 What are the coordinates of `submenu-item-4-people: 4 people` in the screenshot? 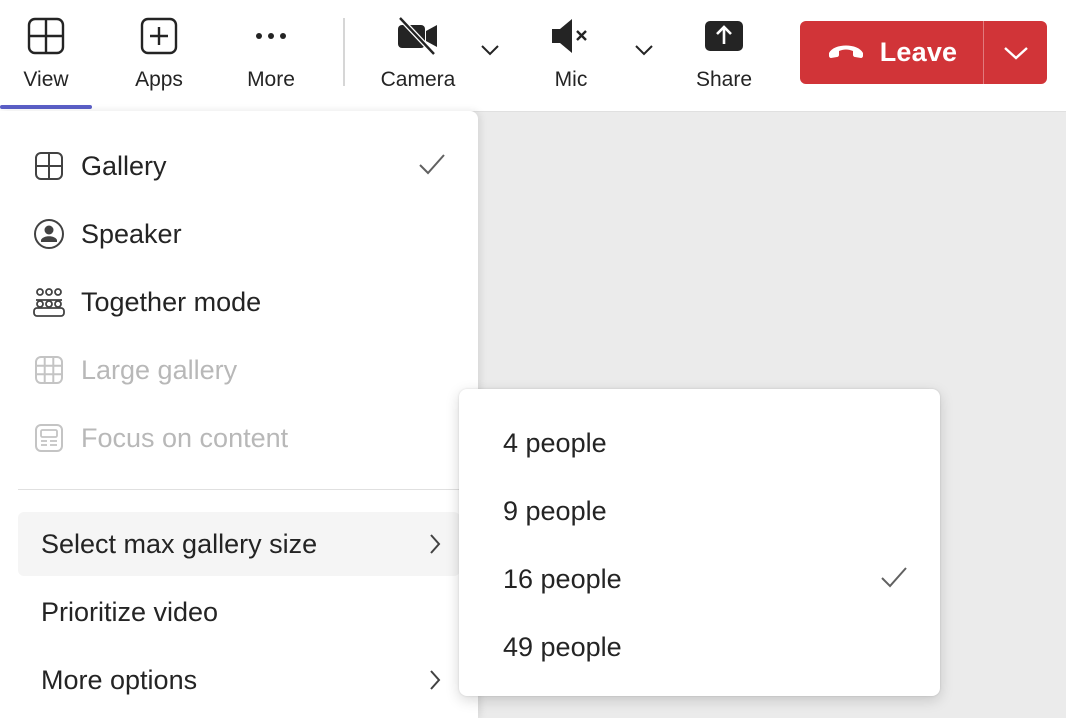 It's located at (699, 443).